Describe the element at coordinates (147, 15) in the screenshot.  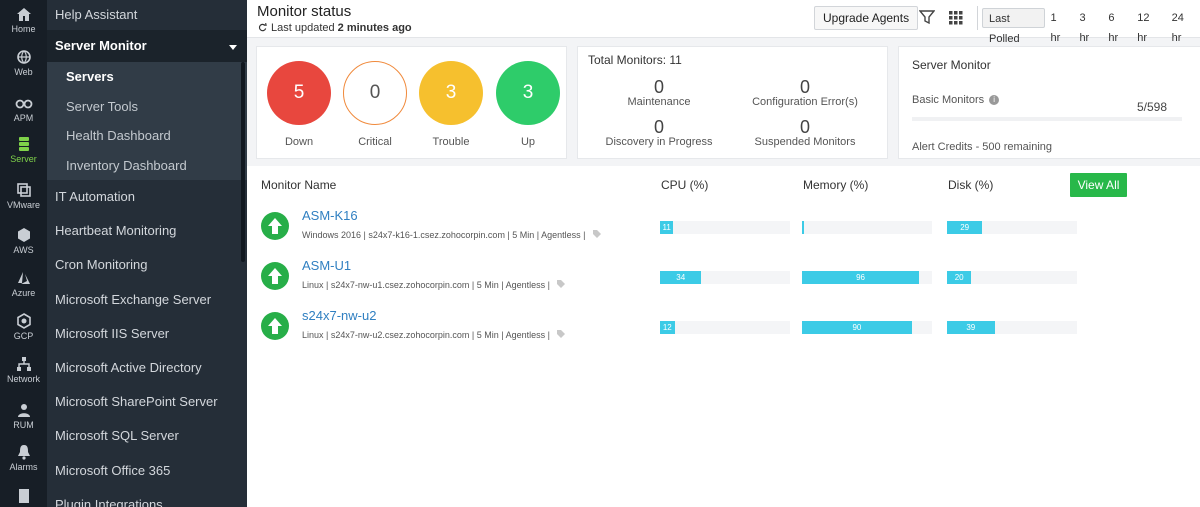
I see `sidebar-item-help-assistant: Help Assistant` at that location.